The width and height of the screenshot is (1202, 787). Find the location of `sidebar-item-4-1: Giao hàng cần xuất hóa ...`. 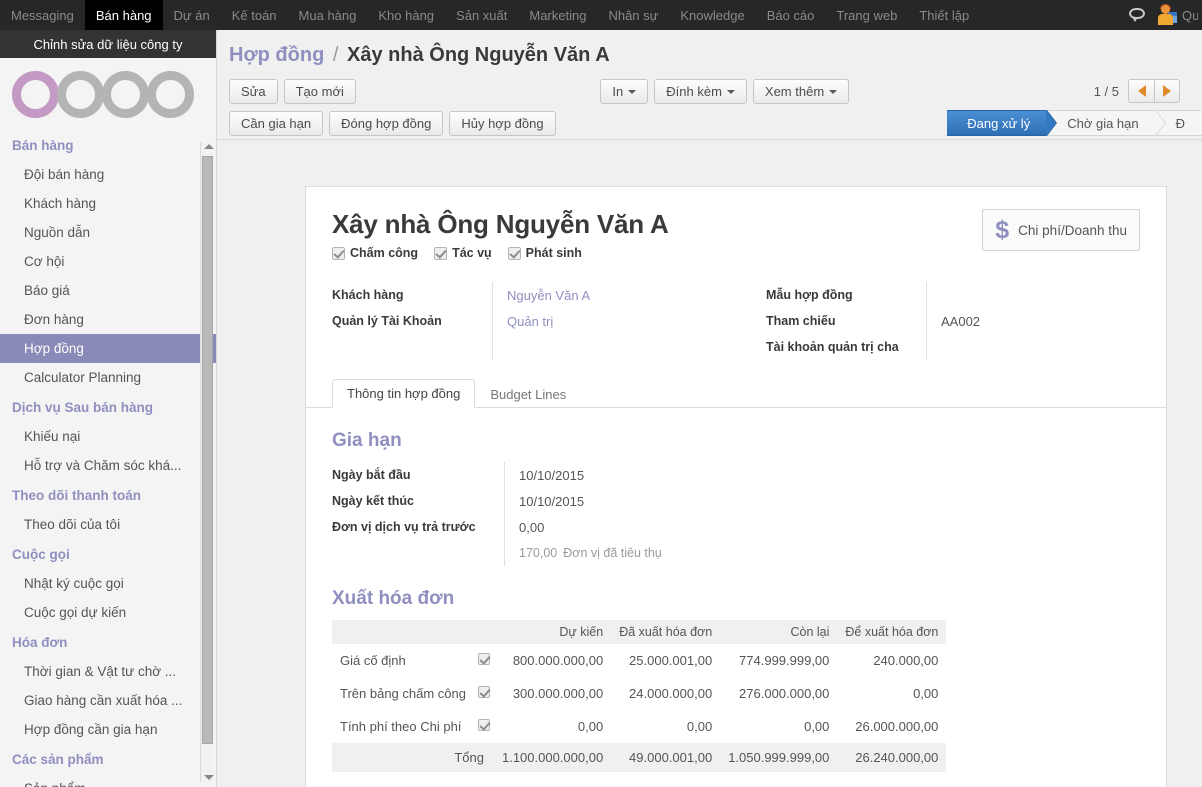

sidebar-item-4-1: Giao hàng cần xuất hóa ... is located at coordinates (108, 700).